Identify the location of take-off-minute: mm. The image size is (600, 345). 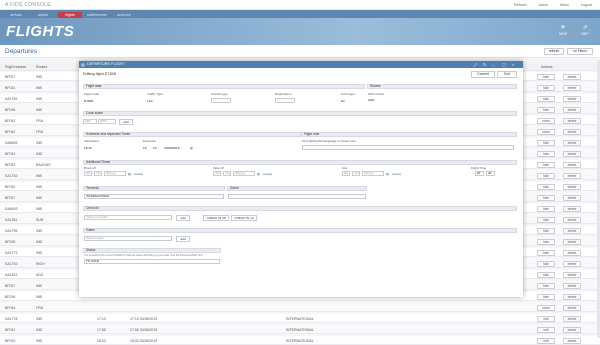
(227, 173).